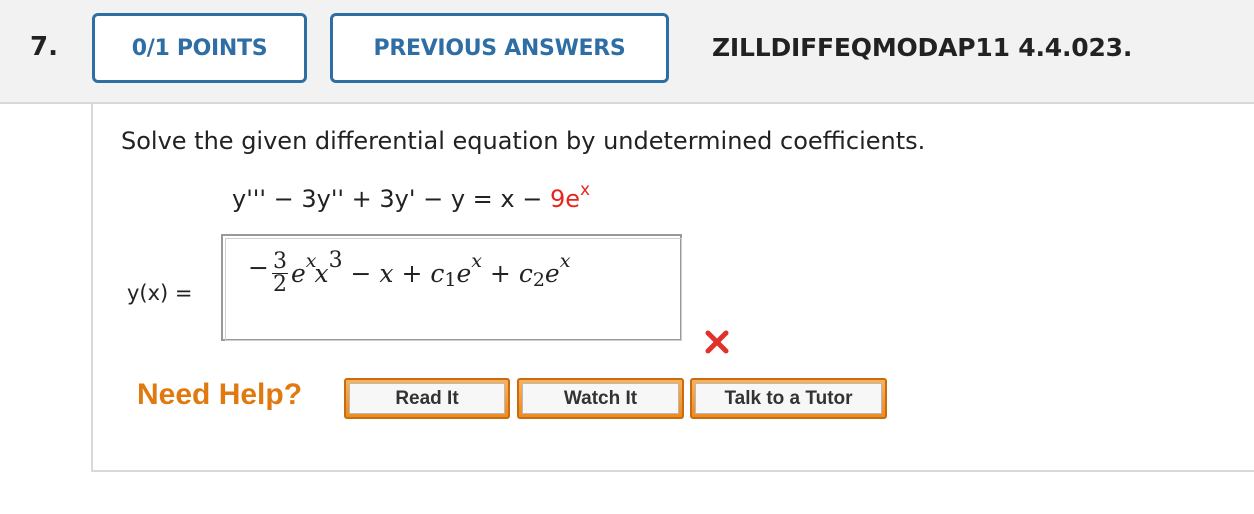  I want to click on need-help-label: Need Help?, so click(220, 394).